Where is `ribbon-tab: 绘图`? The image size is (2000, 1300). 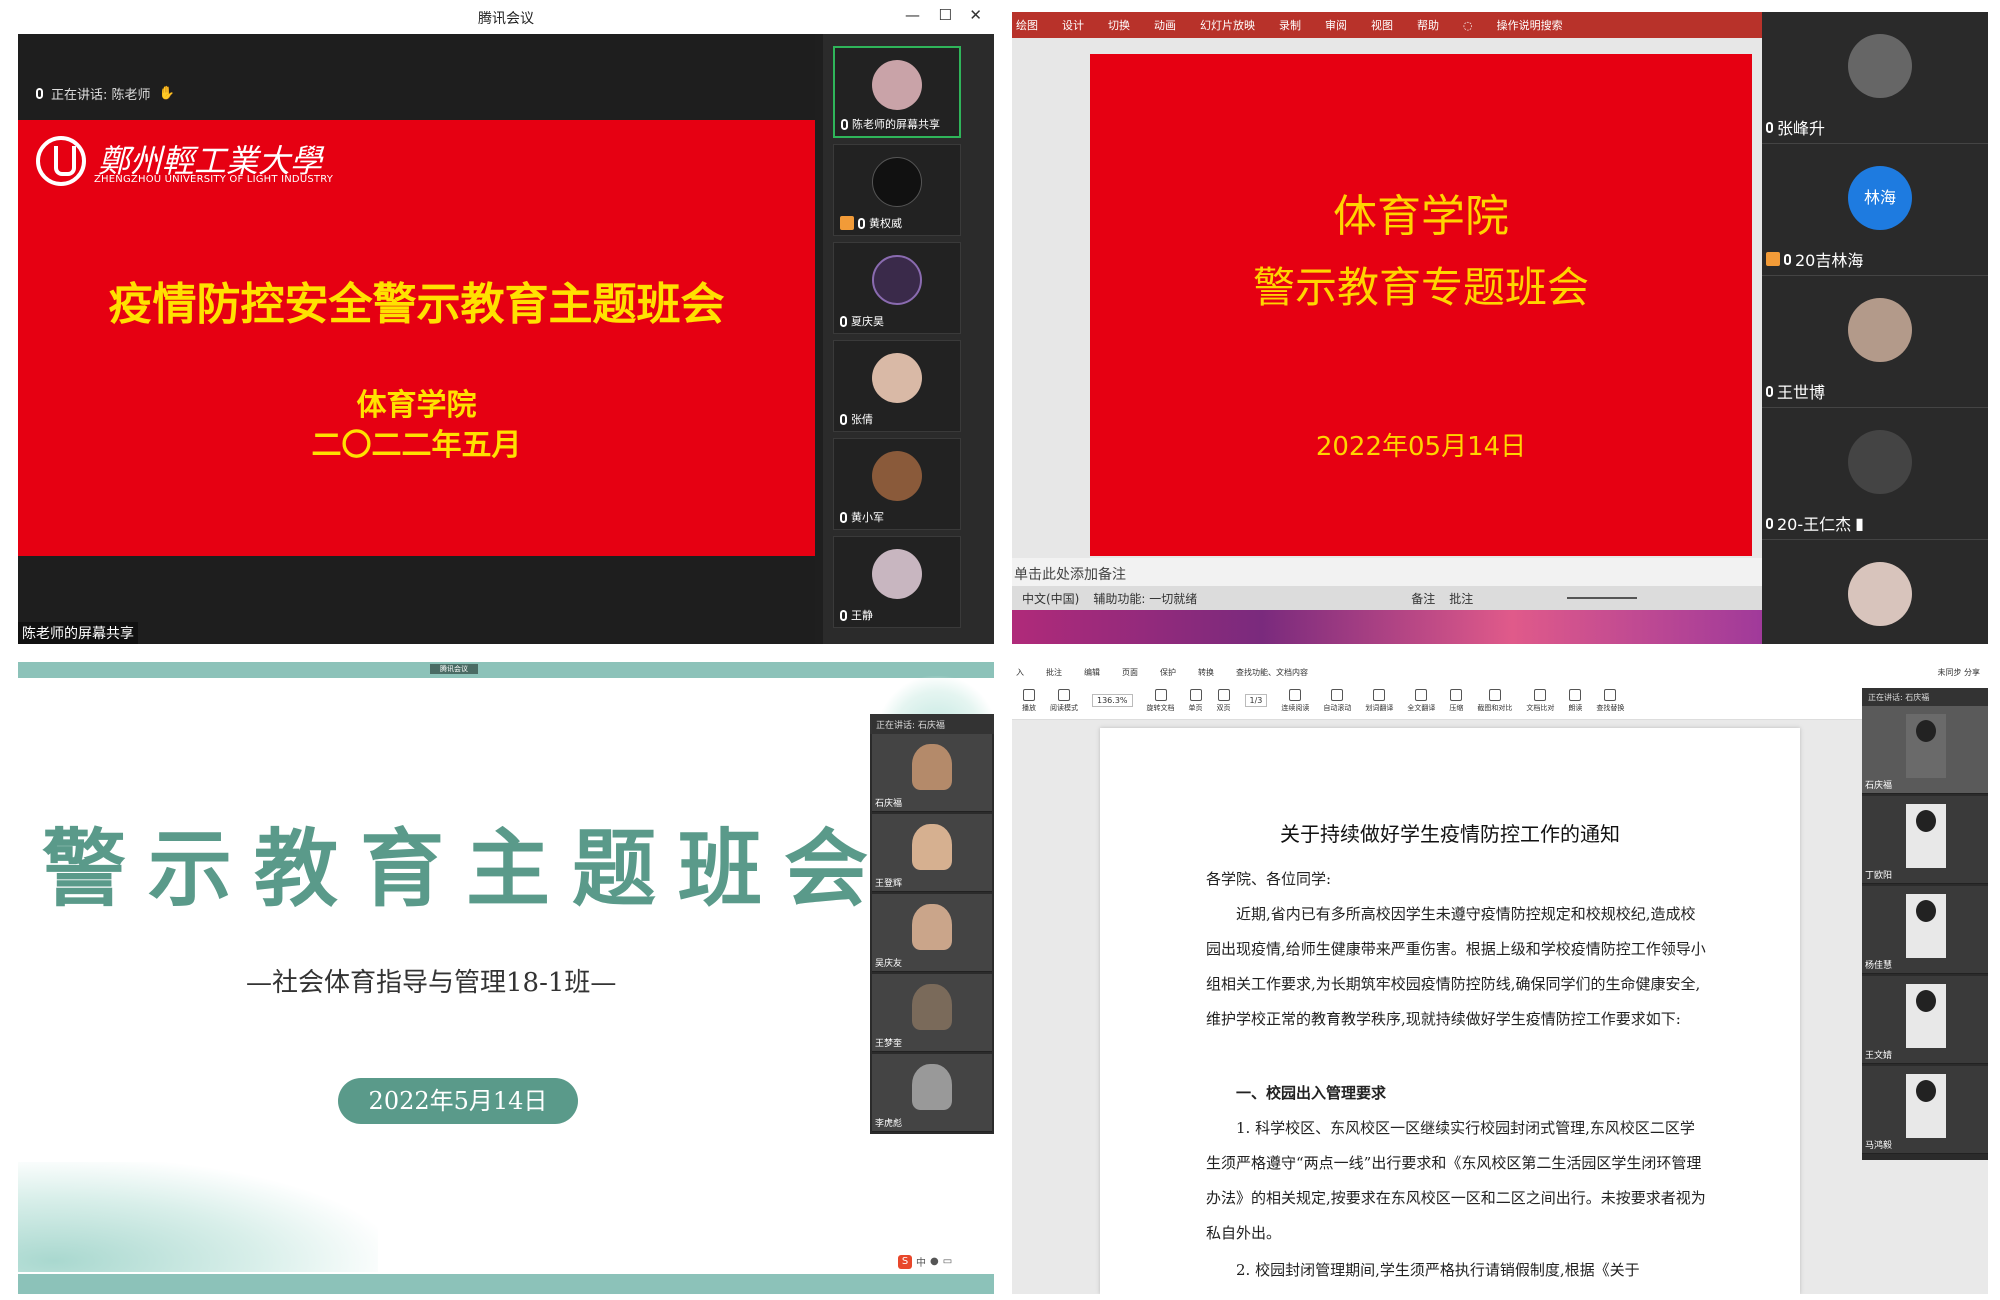
ribbon-tab: 绘图 is located at coordinates (1027, 25).